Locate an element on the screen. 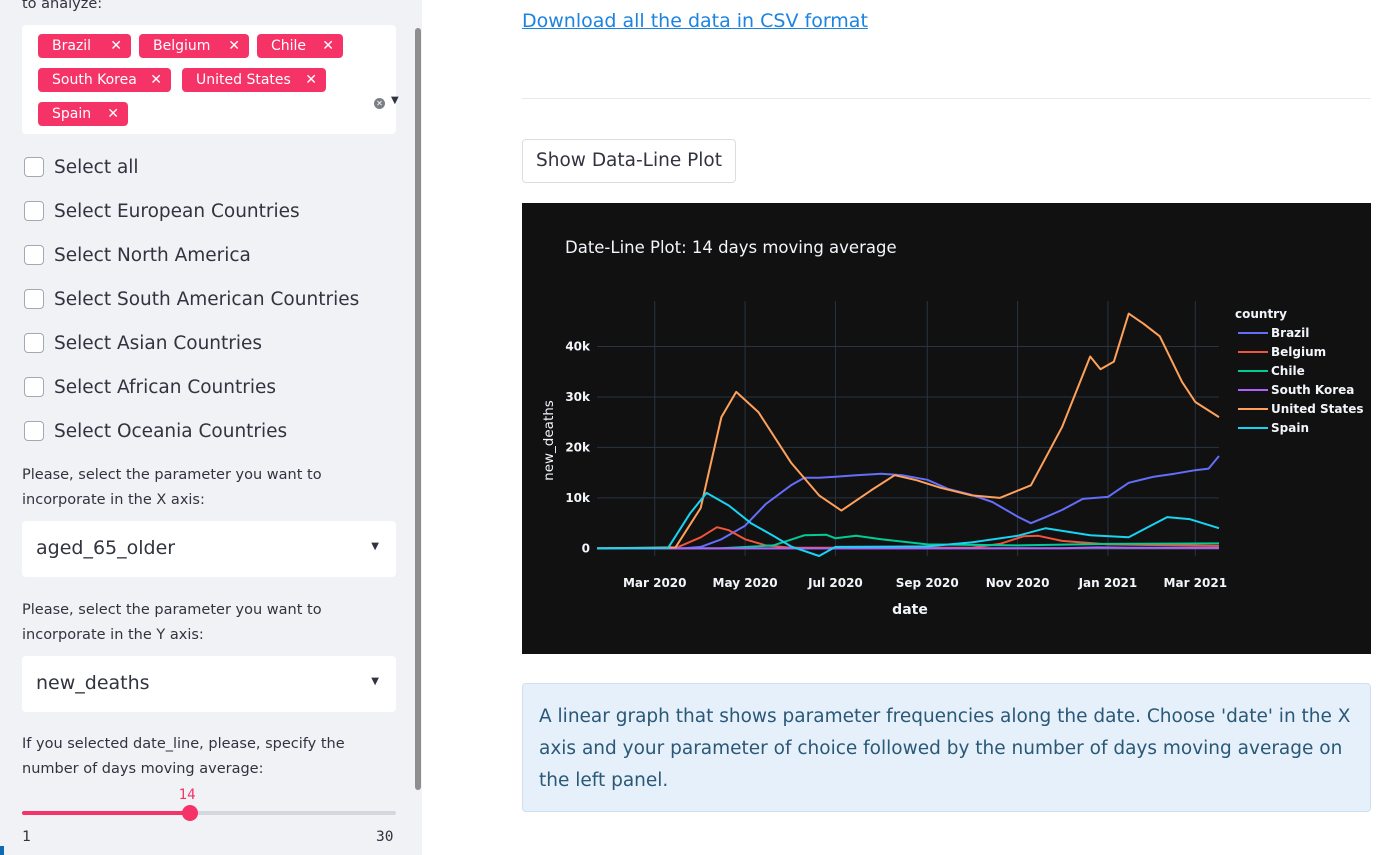 The height and width of the screenshot is (855, 1384). country-tag-label: Belgium is located at coordinates (182, 46).